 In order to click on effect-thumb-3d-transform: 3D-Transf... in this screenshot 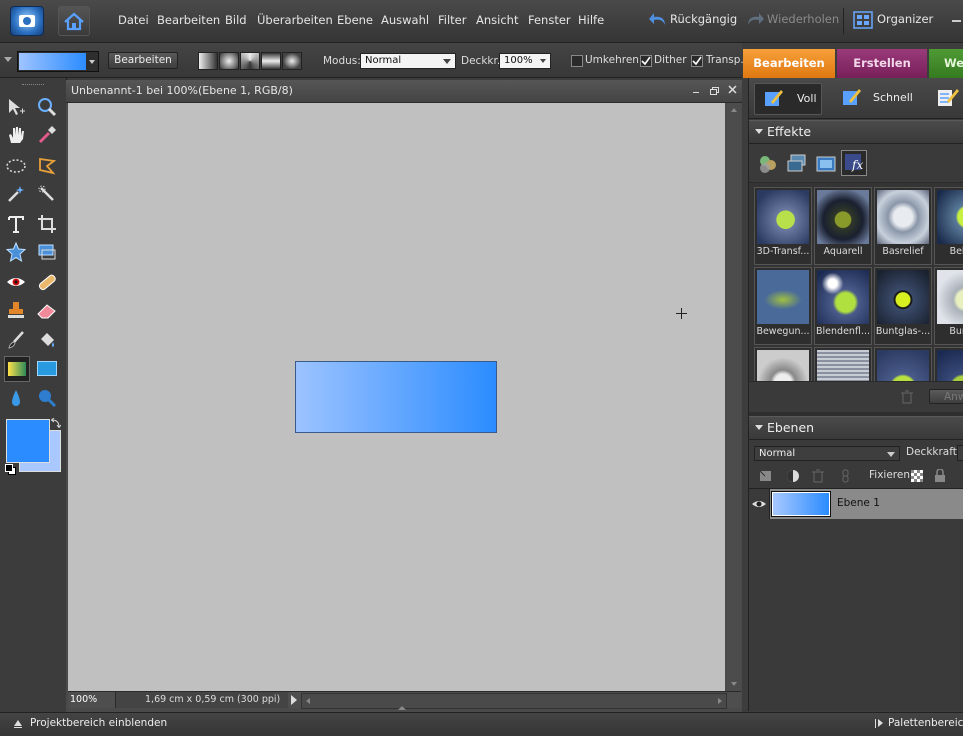, I will do `click(783, 226)`.